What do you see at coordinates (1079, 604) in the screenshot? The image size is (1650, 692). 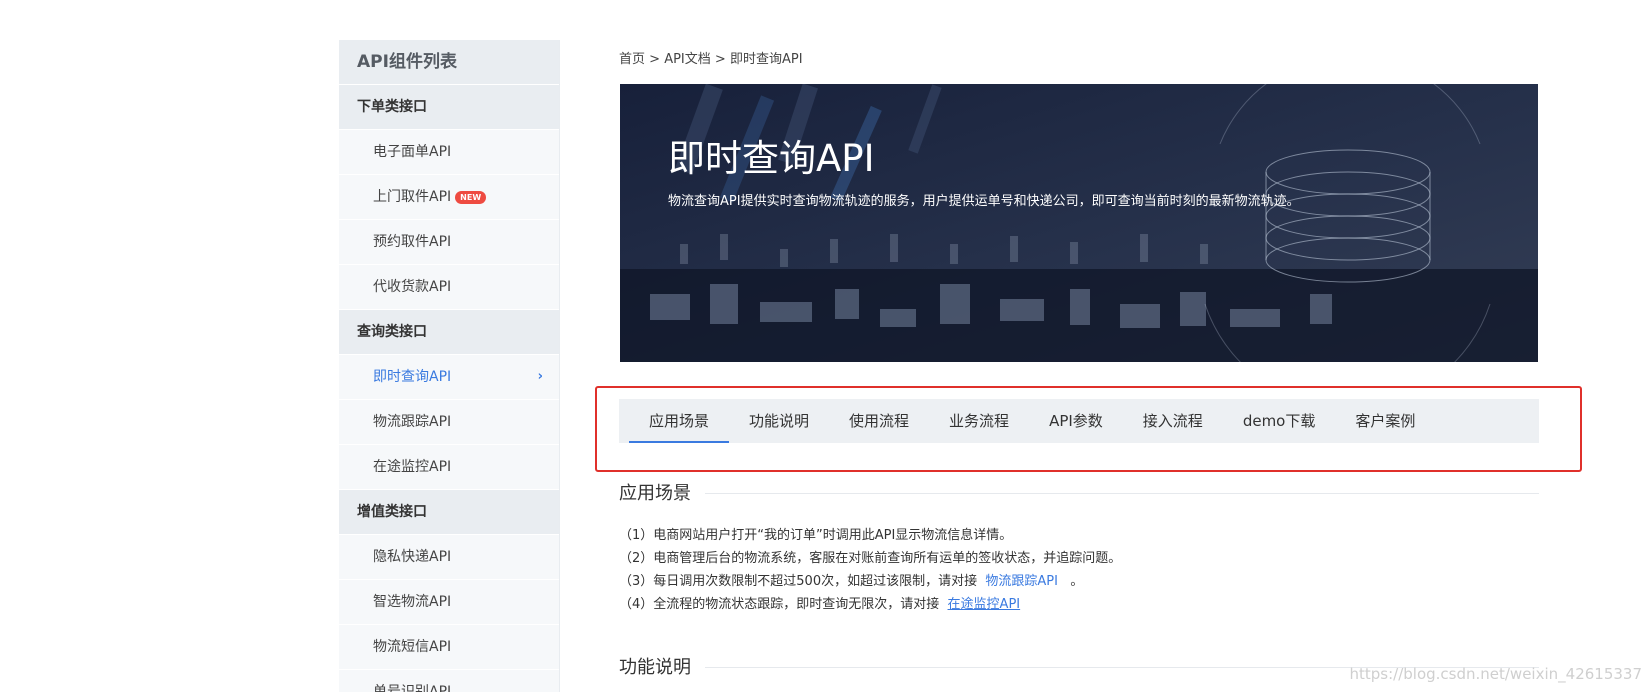 I see `list-item: （4）全流程的物流状态跟踪，即时查询无限次，请对接 在途监控API` at bounding box center [1079, 604].